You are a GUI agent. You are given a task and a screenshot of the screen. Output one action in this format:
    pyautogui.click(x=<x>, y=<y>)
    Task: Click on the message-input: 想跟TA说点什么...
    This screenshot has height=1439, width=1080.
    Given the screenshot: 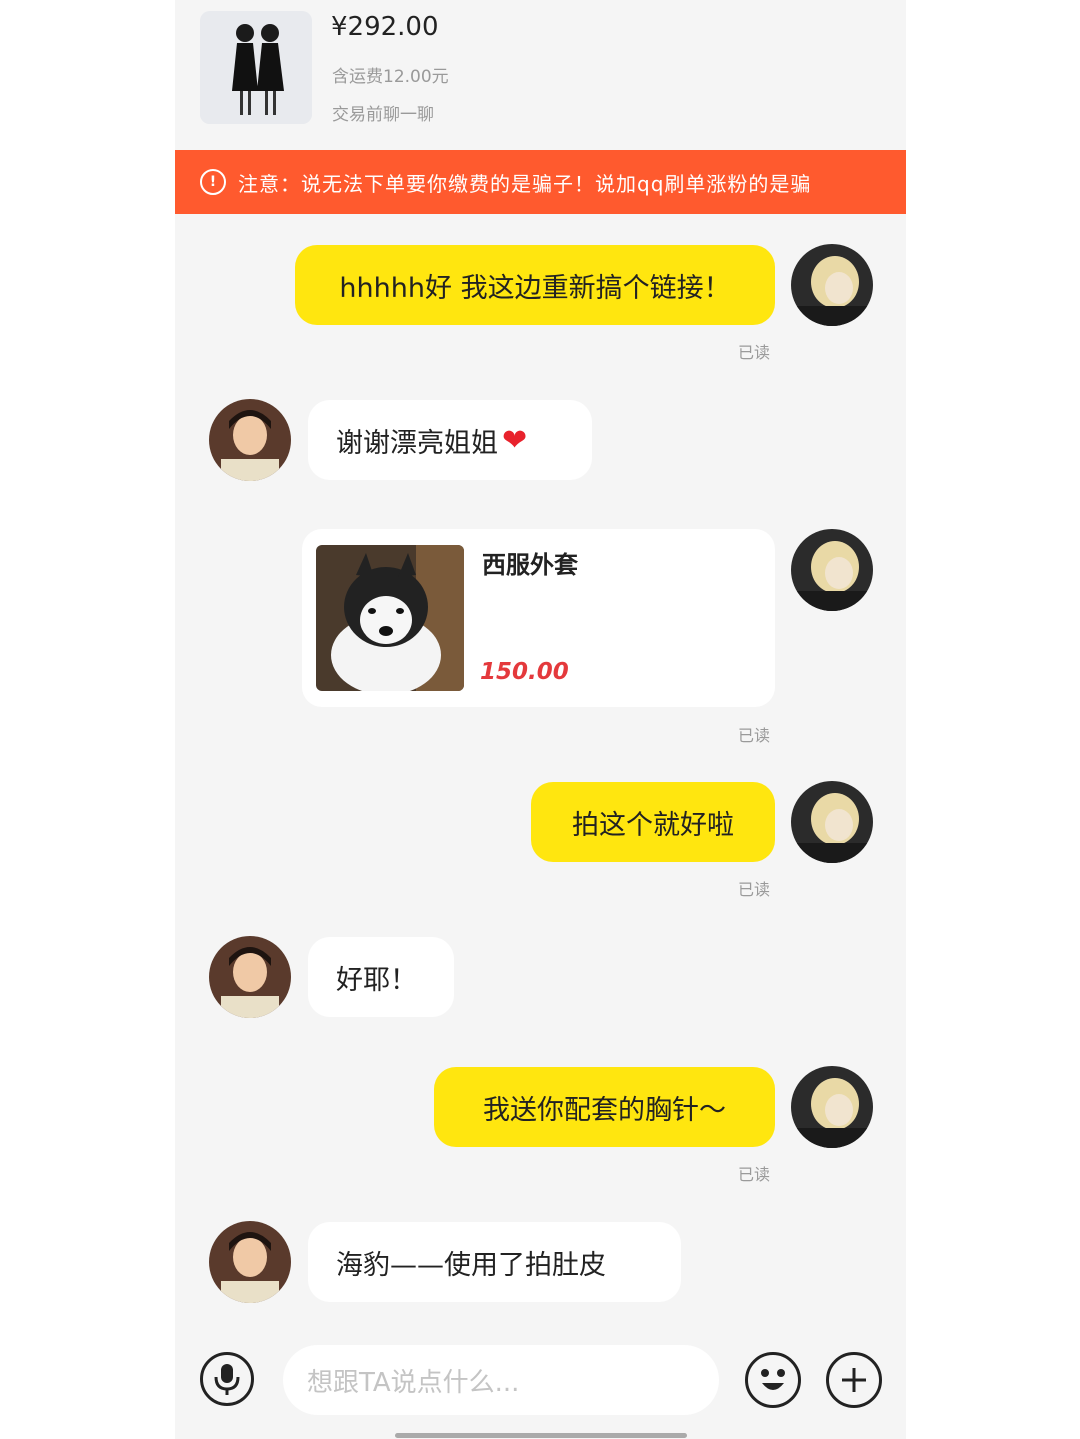 What is the action you would take?
    pyautogui.click(x=501, y=1380)
    